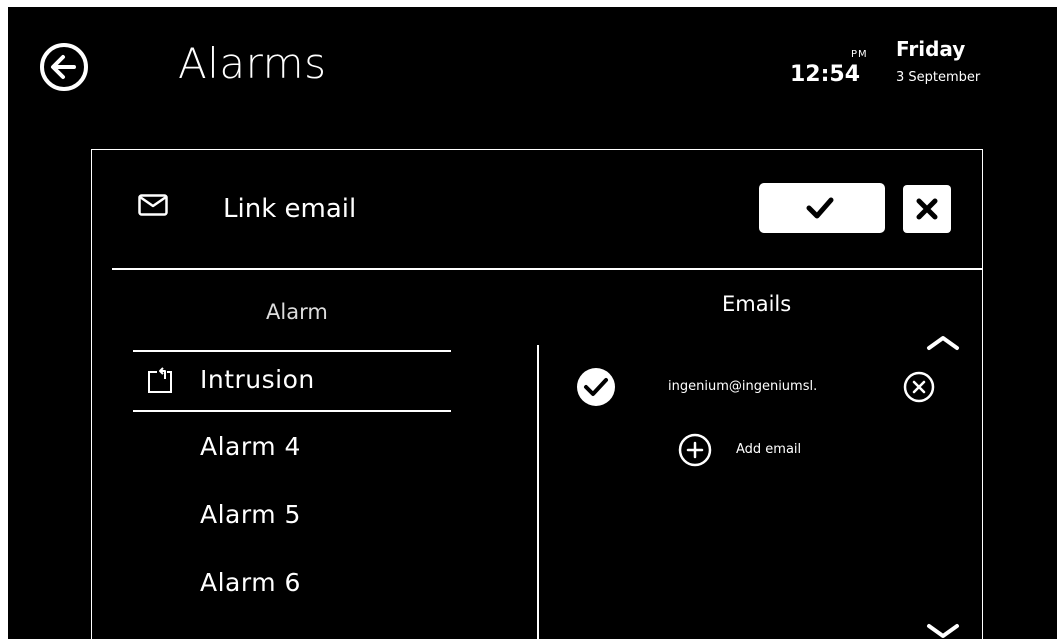 This screenshot has height=639, width=1057. What do you see at coordinates (547, 269) in the screenshot?
I see `header-divider` at bounding box center [547, 269].